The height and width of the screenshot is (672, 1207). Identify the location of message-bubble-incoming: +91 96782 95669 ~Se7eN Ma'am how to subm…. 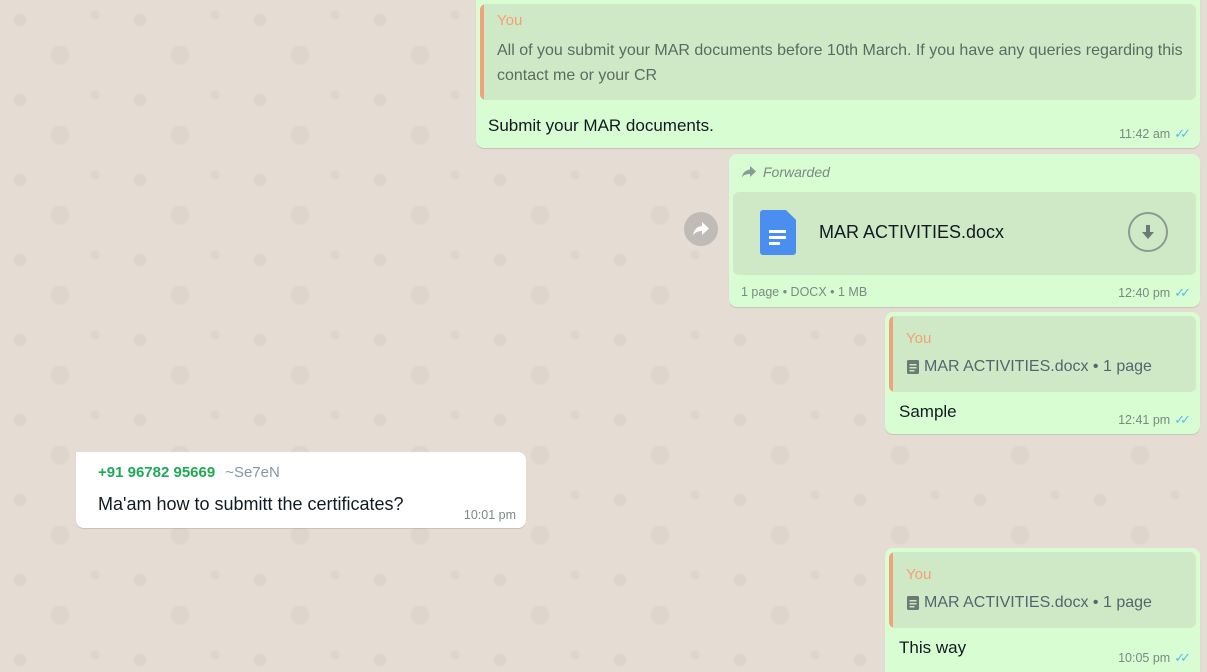
(301, 490).